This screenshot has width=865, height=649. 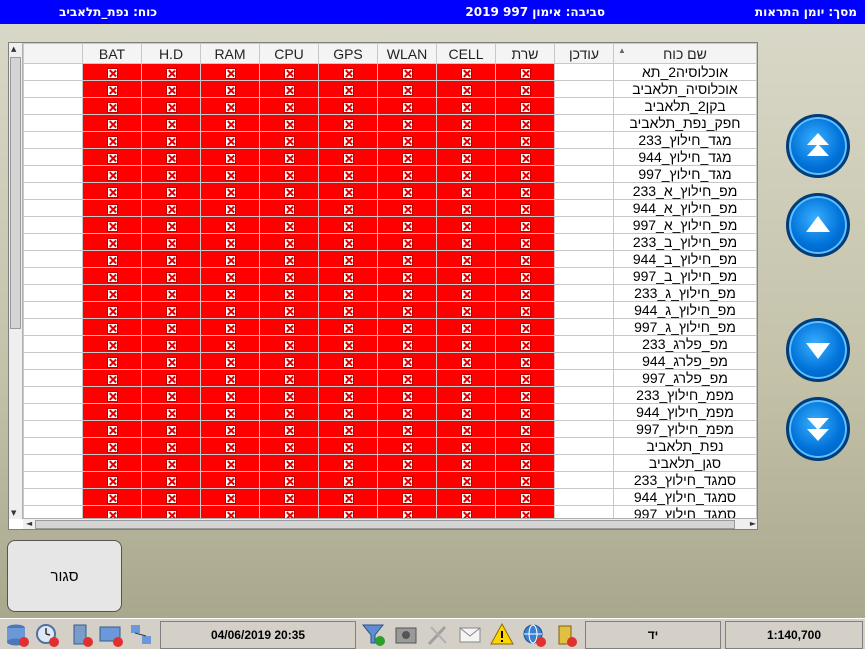 What do you see at coordinates (390, 276) in the screenshot?
I see `table-row: מפ_חילוץ_ב_997` at bounding box center [390, 276].